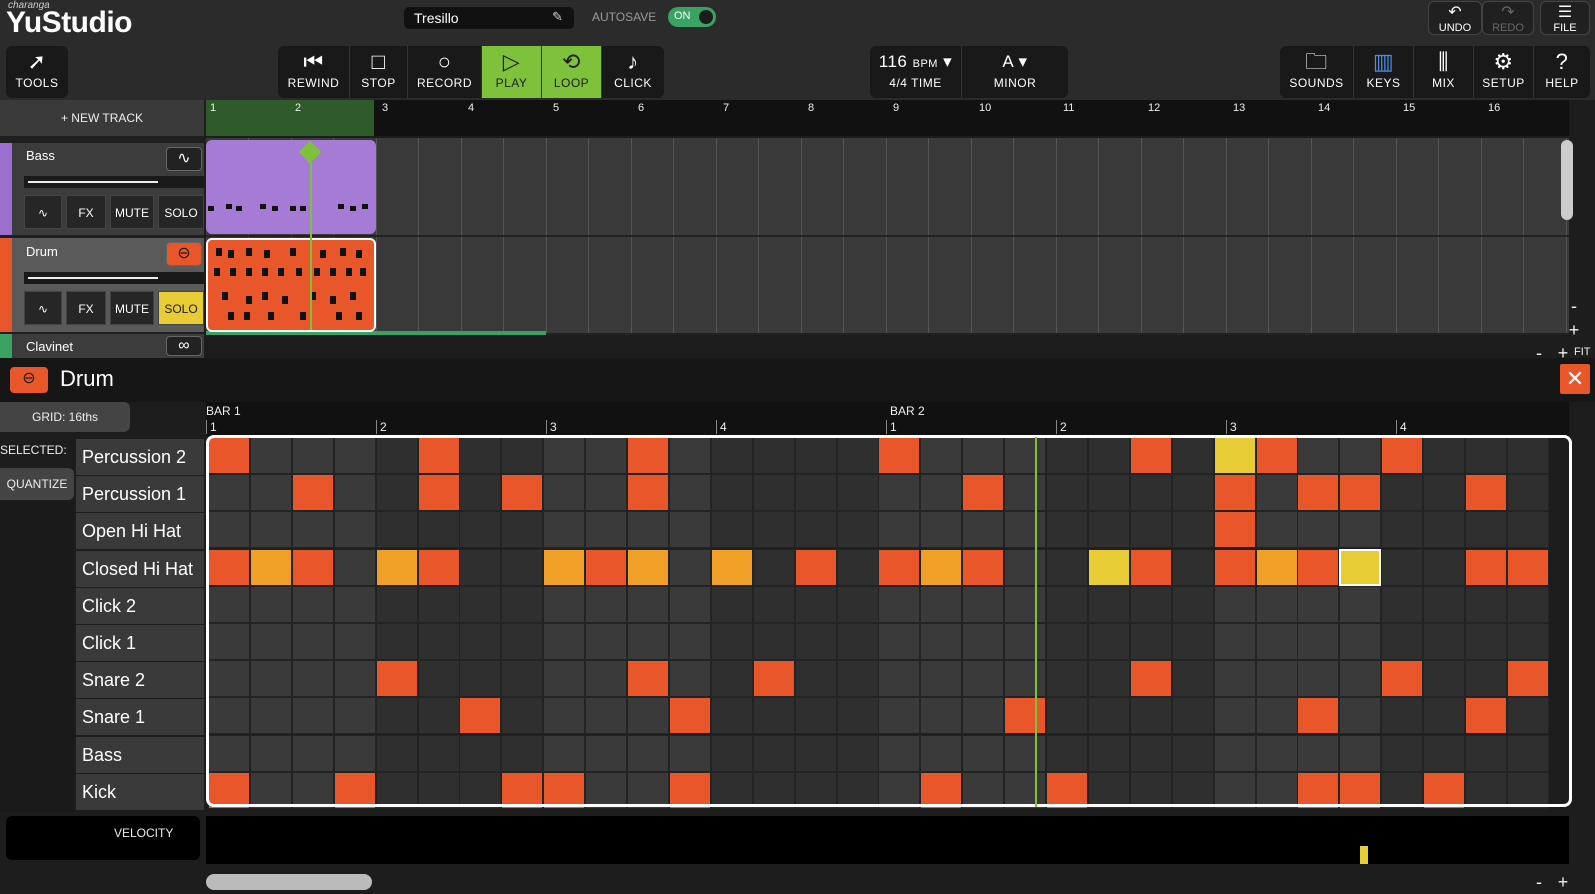 The height and width of the screenshot is (894, 1595). Describe the element at coordinates (140, 531) in the screenshot. I see `instrument-row-label: Open Hi Hat` at that location.